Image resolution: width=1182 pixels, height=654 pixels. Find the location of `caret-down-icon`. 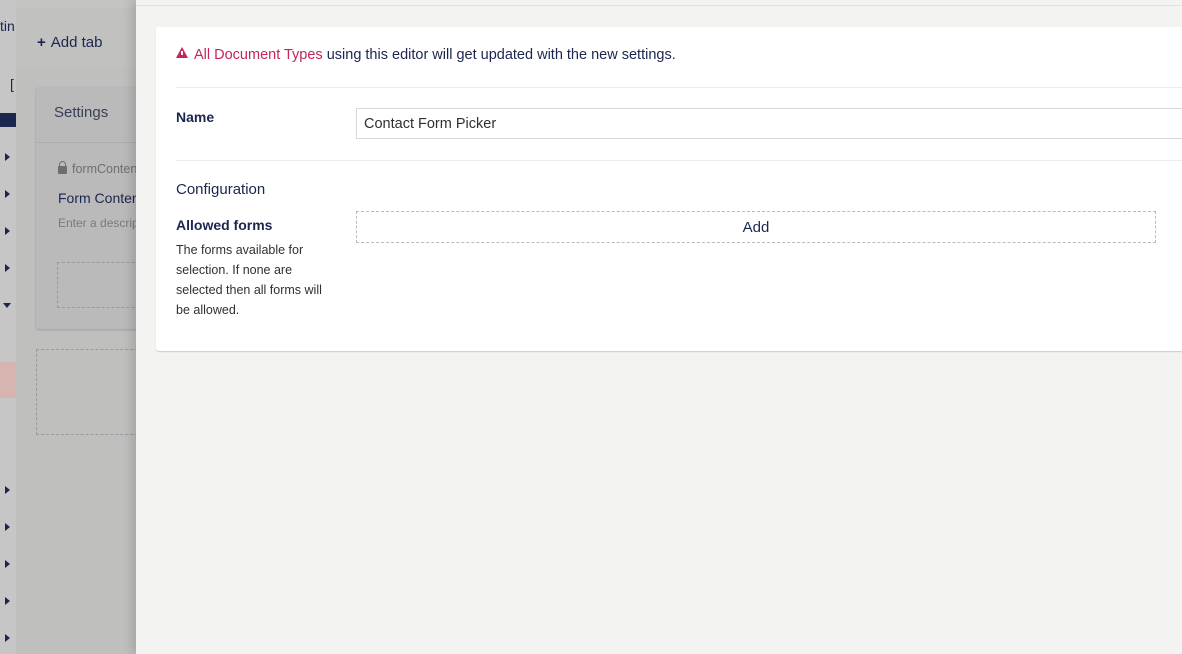

caret-down-icon is located at coordinates (7, 305).